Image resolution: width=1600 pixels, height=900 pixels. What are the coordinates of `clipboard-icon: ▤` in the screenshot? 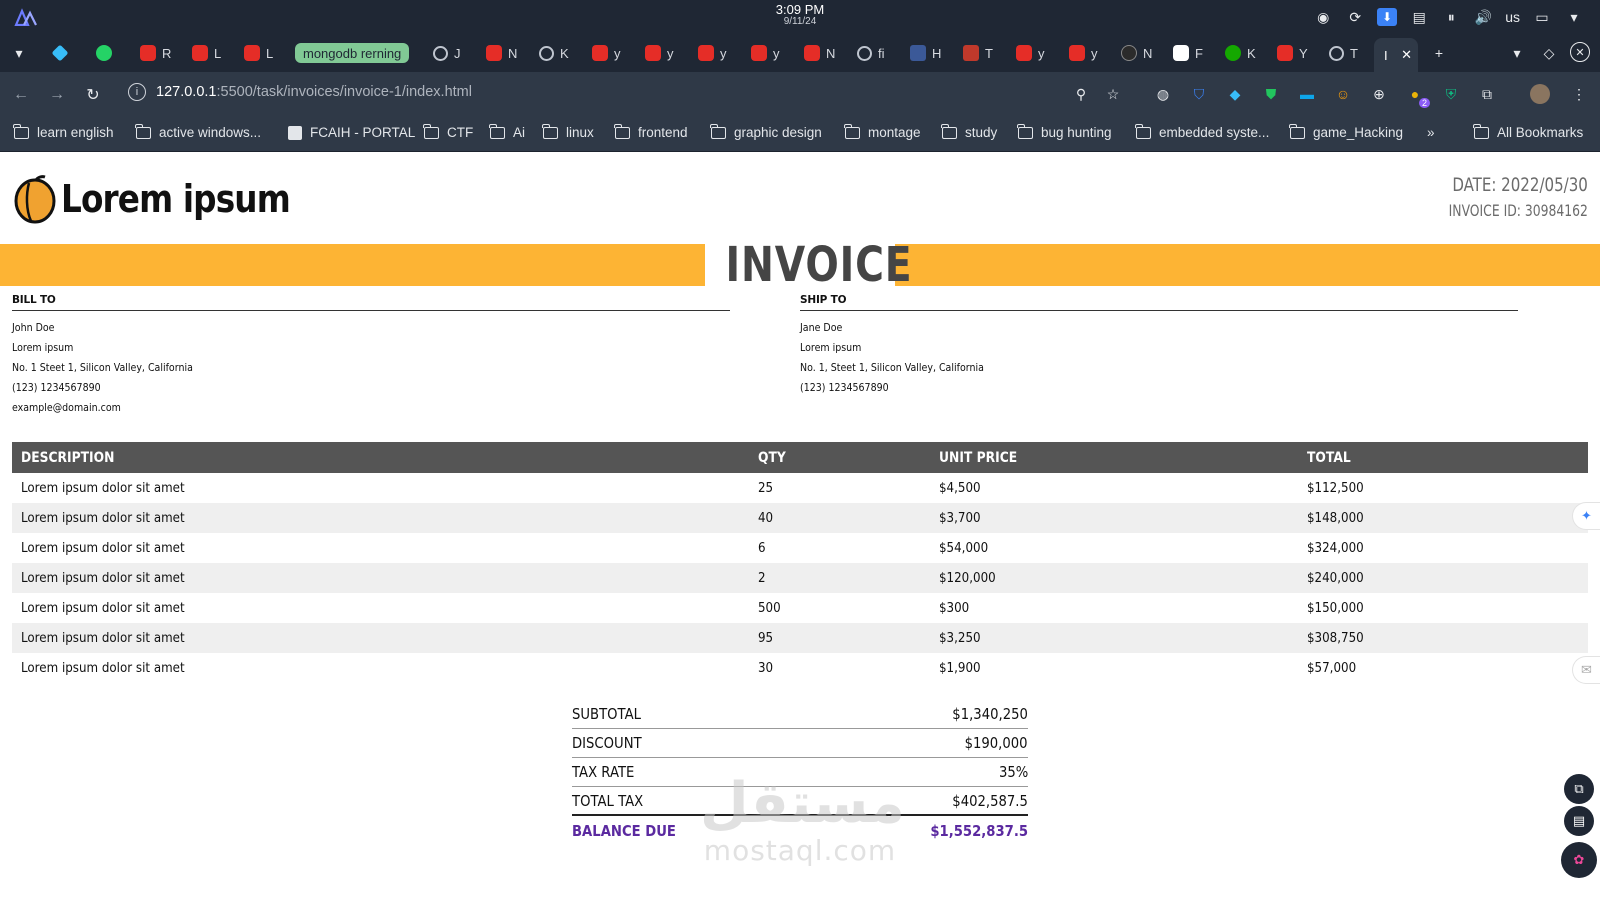 It's located at (1419, 17).